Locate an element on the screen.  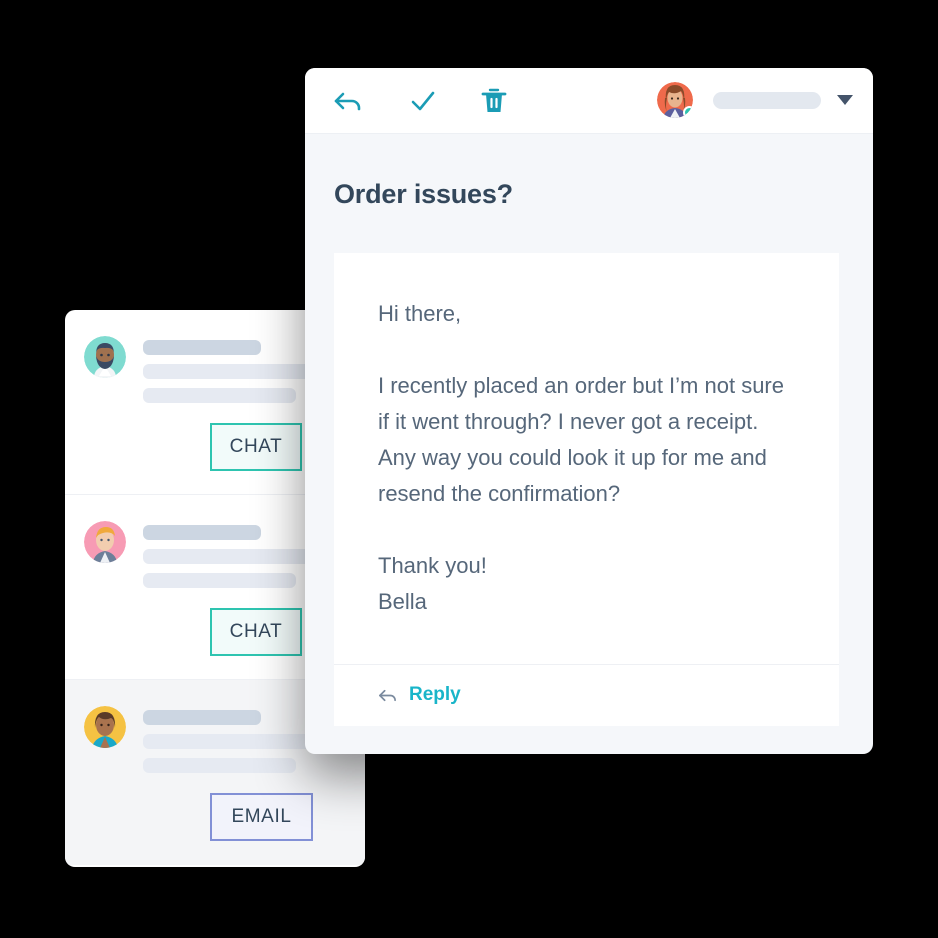
account-menu is located at coordinates (755, 100).